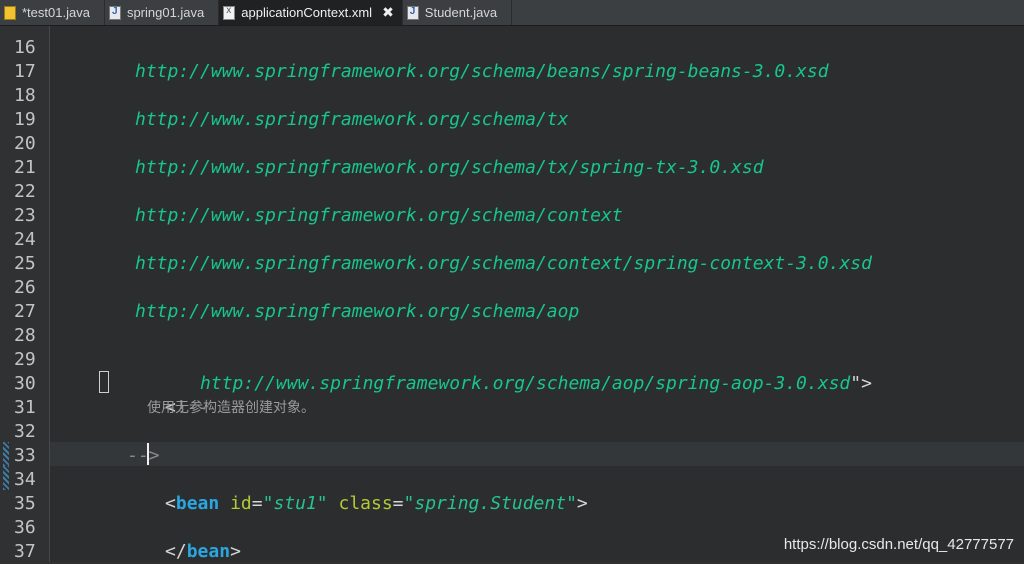  What do you see at coordinates (365, 503) in the screenshot?
I see `attr-name: class` at bounding box center [365, 503].